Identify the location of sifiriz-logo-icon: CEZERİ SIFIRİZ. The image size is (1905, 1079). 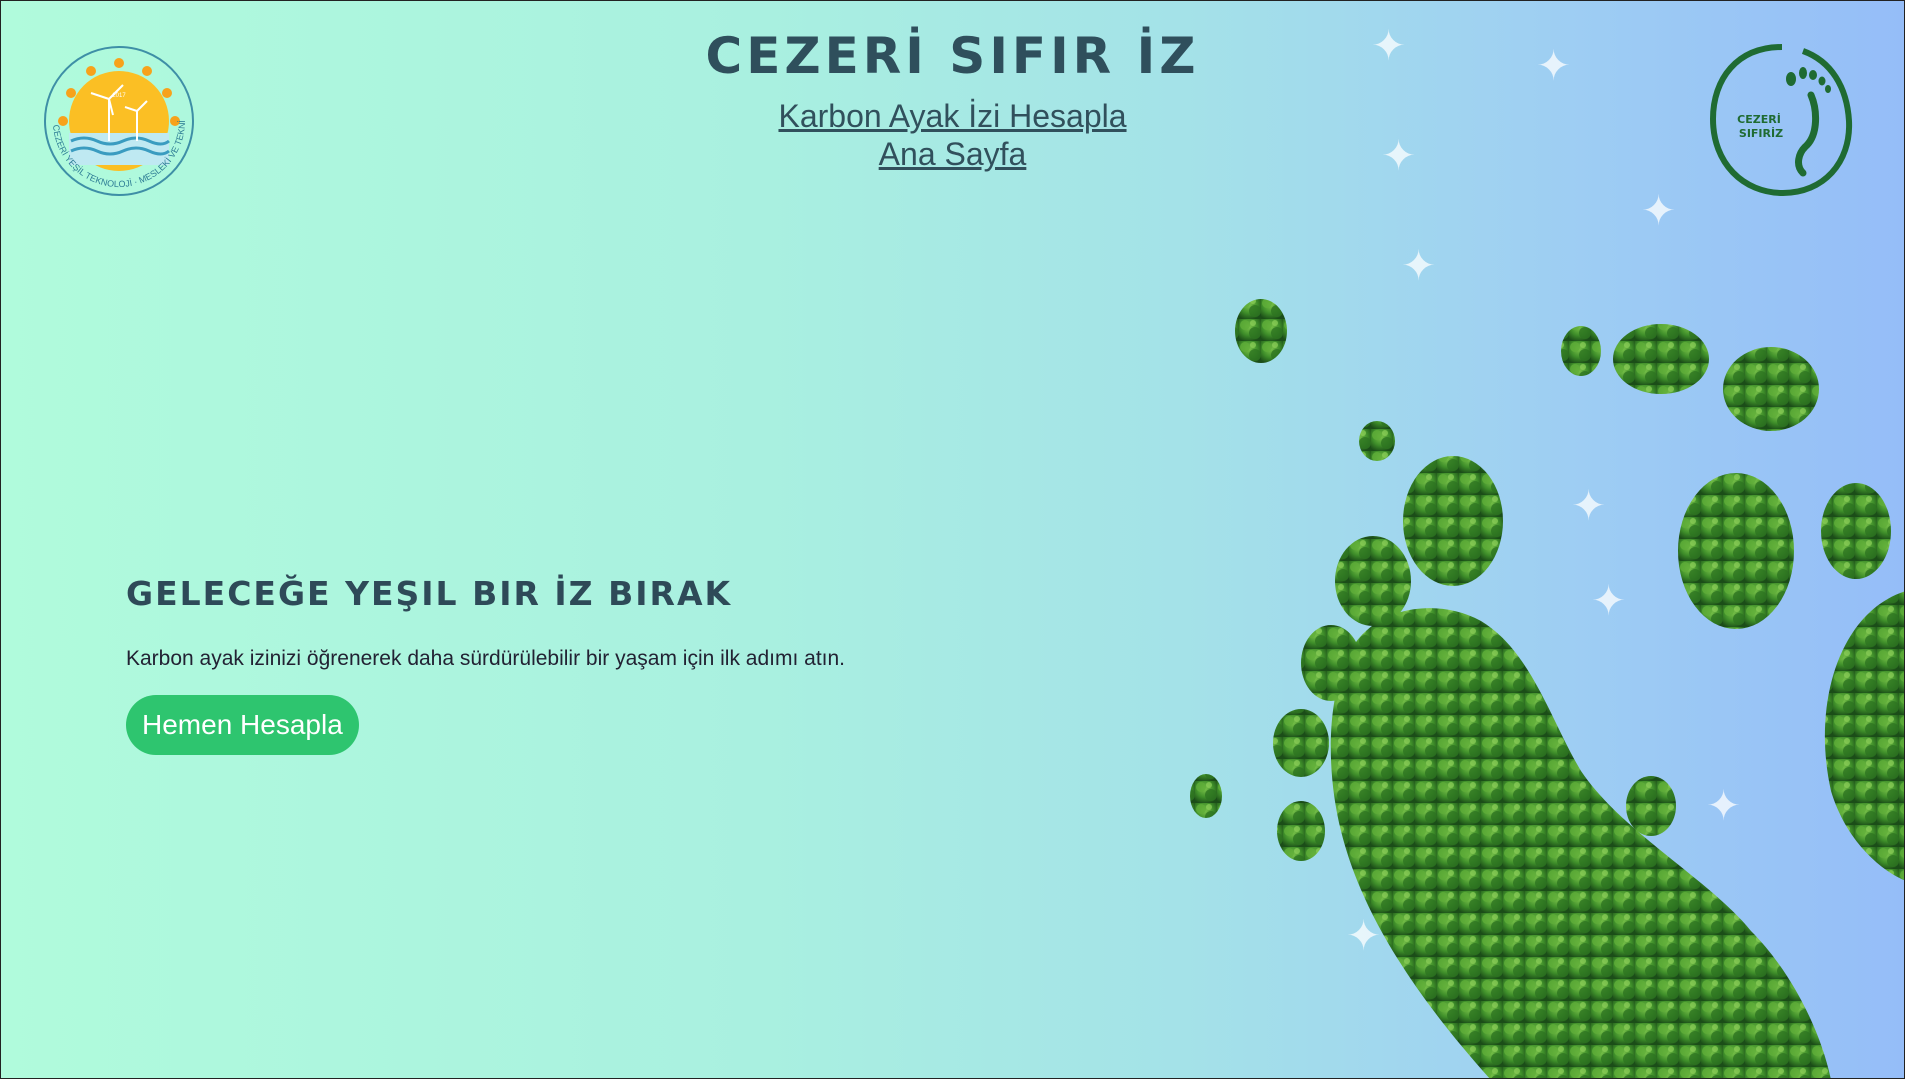
(1781, 120).